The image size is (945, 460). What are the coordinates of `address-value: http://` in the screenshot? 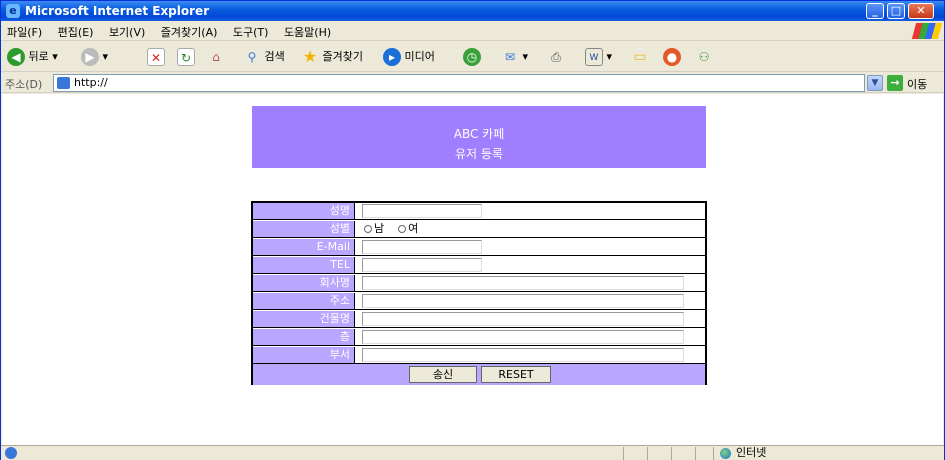 It's located at (91, 82).